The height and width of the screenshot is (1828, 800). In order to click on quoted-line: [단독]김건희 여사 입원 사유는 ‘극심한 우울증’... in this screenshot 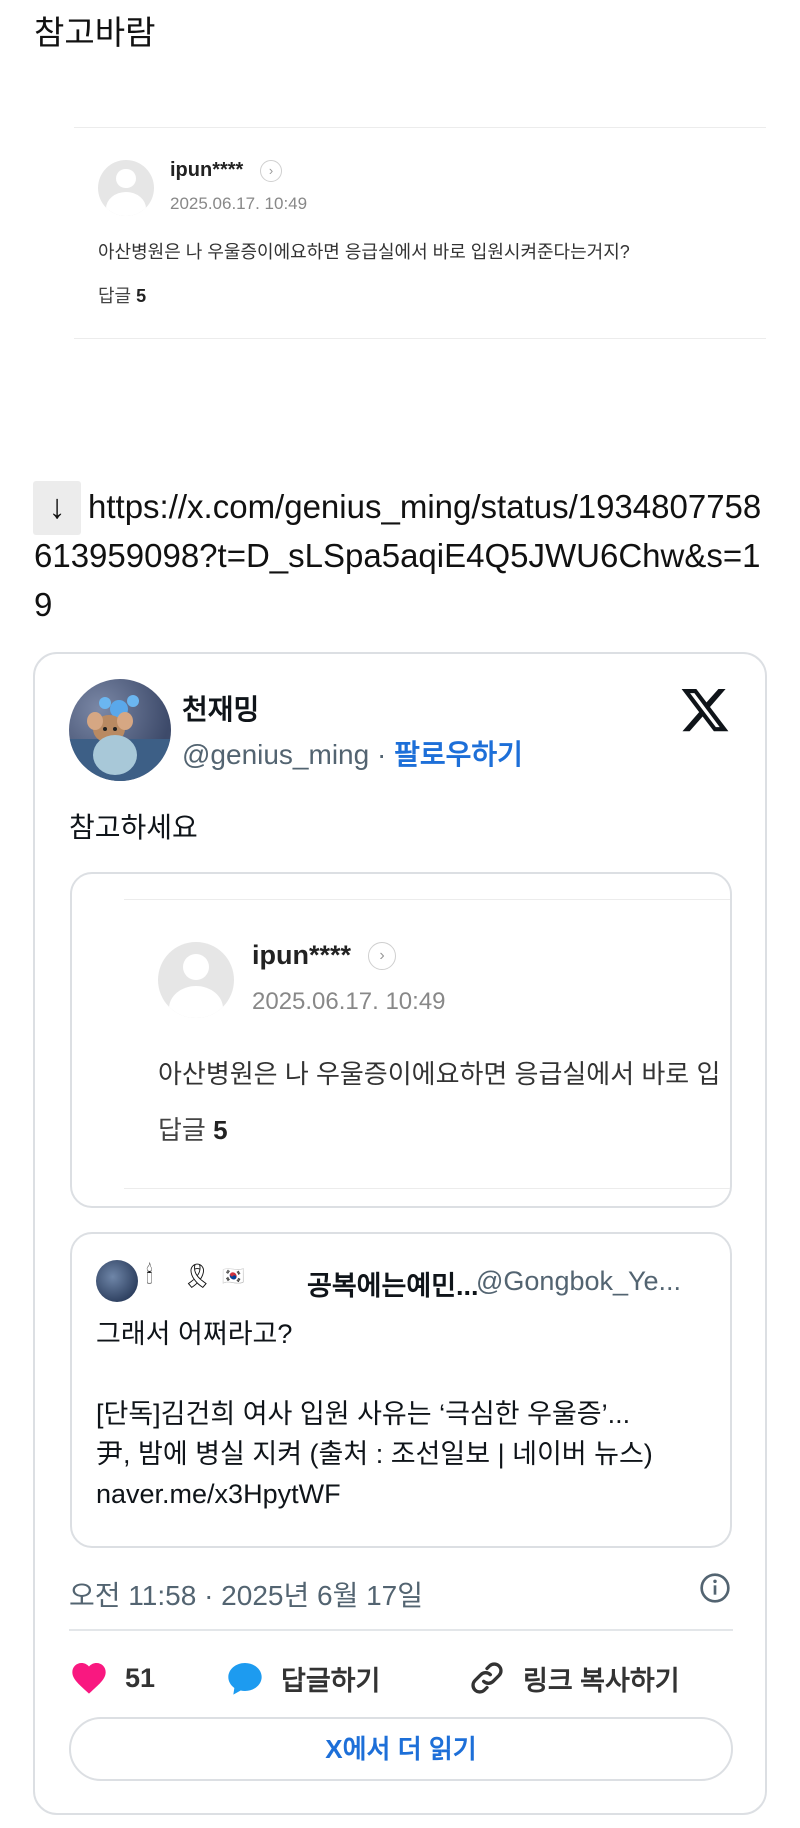, I will do `click(363, 1414)`.